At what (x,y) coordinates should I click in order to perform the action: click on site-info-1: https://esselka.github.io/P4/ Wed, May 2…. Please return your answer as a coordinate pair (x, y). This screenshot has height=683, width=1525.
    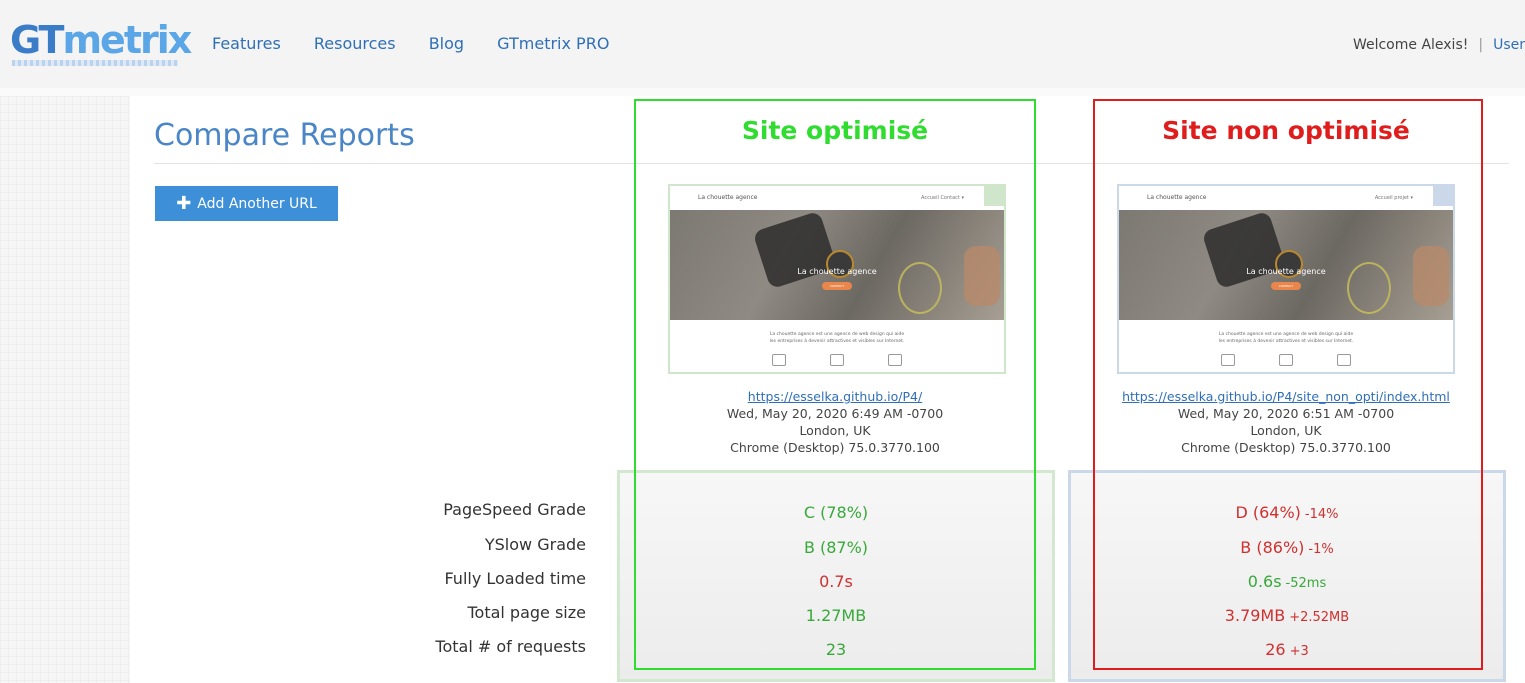
    Looking at the image, I should click on (835, 422).